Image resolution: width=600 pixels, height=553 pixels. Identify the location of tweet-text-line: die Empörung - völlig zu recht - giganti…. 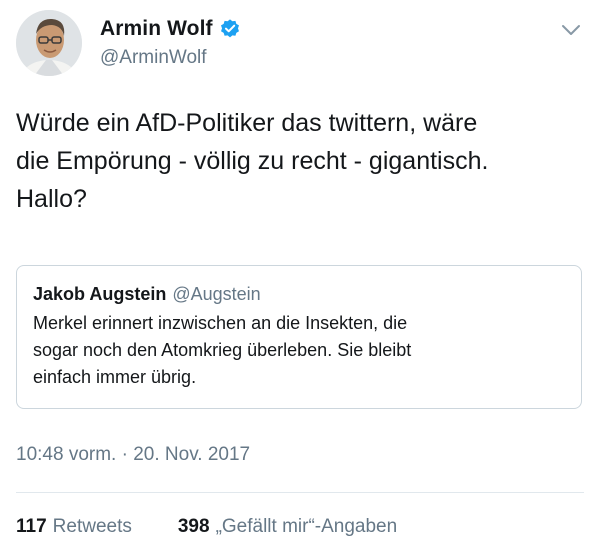
(252, 161).